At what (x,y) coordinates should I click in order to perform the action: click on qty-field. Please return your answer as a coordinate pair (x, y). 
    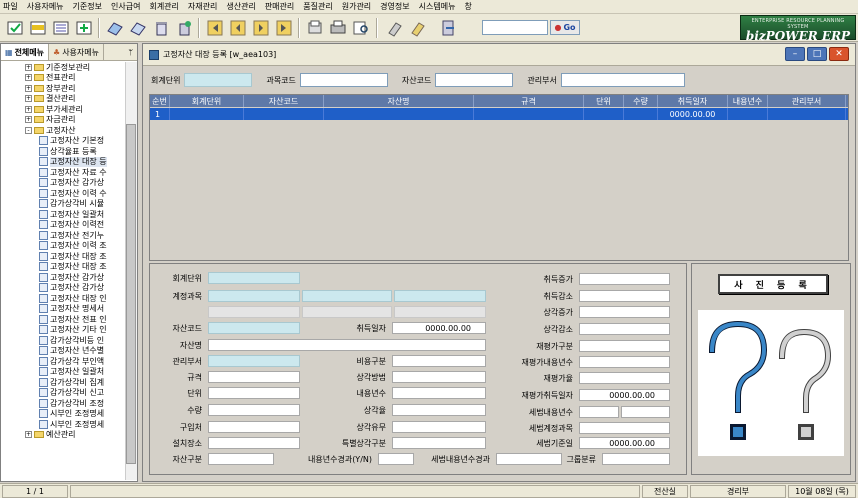
    Looking at the image, I should click on (254, 410).